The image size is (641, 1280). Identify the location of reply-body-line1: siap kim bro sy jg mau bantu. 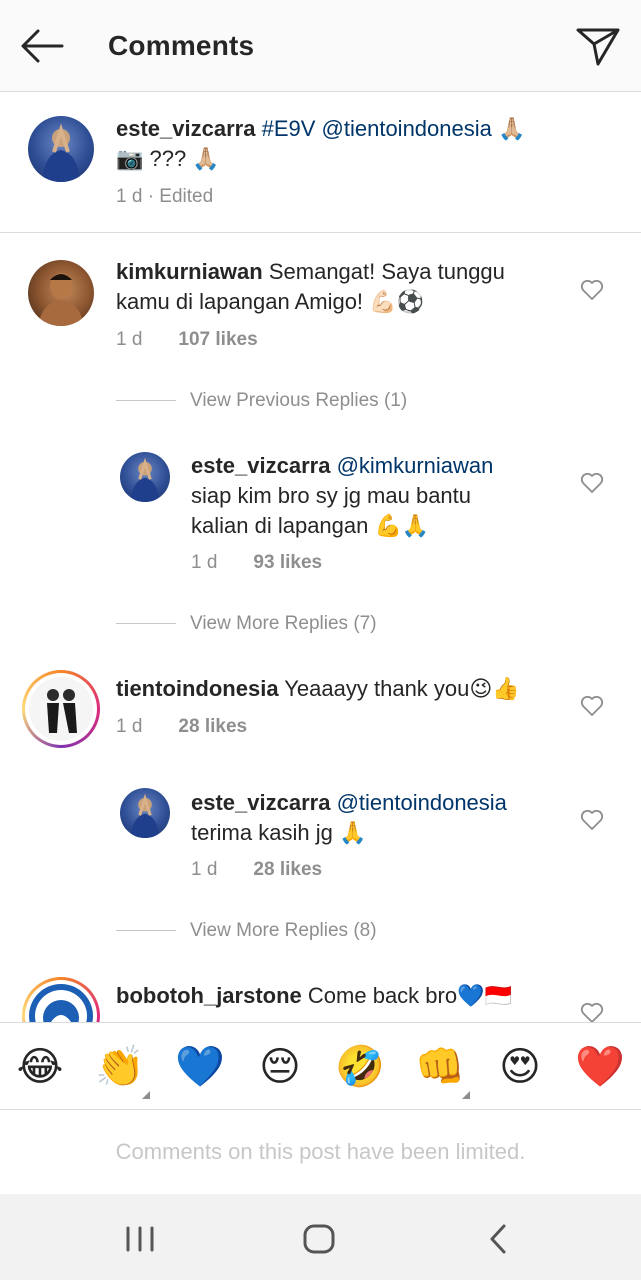
(331, 495).